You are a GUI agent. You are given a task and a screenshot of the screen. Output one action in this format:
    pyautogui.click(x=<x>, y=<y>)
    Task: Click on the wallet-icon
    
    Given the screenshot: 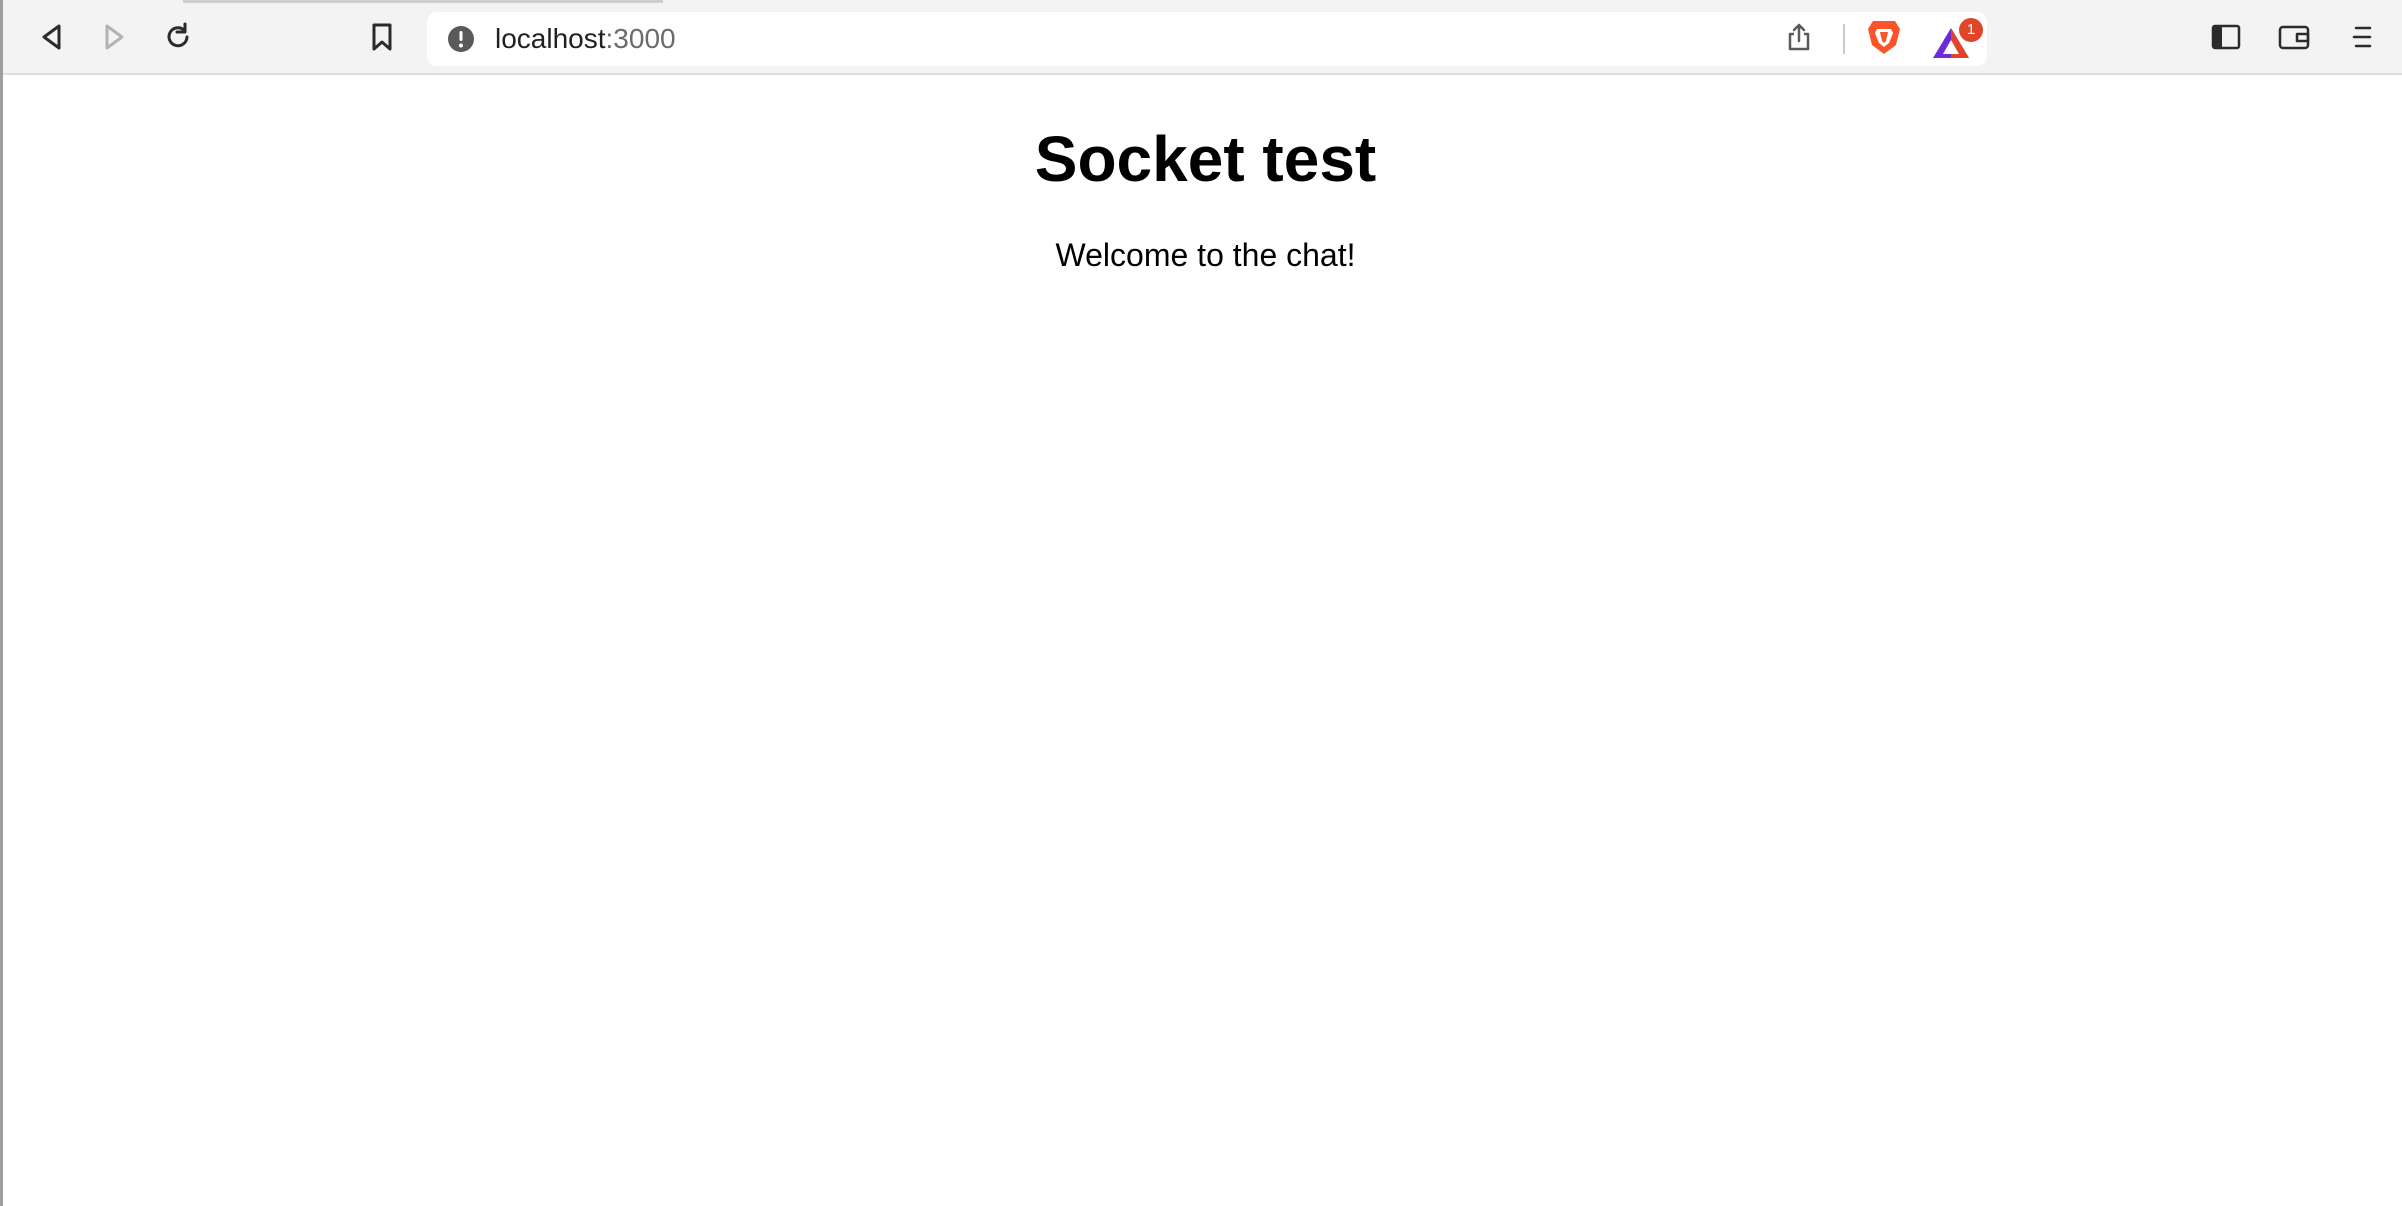 What is the action you would take?
    pyautogui.click(x=2294, y=37)
    